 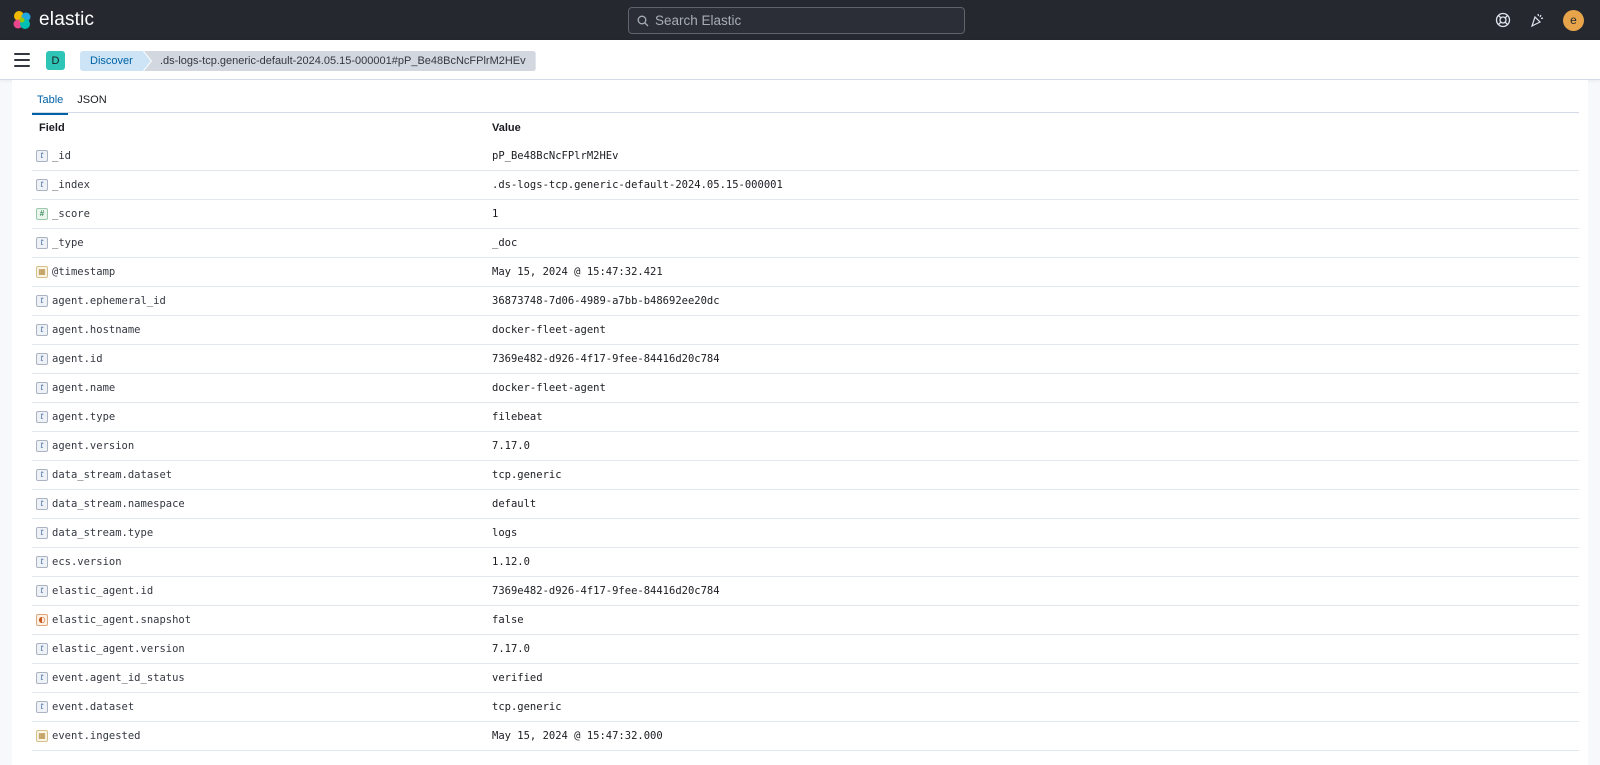 I want to click on field-cell: t data_stream.namespace, so click(x=262, y=504).